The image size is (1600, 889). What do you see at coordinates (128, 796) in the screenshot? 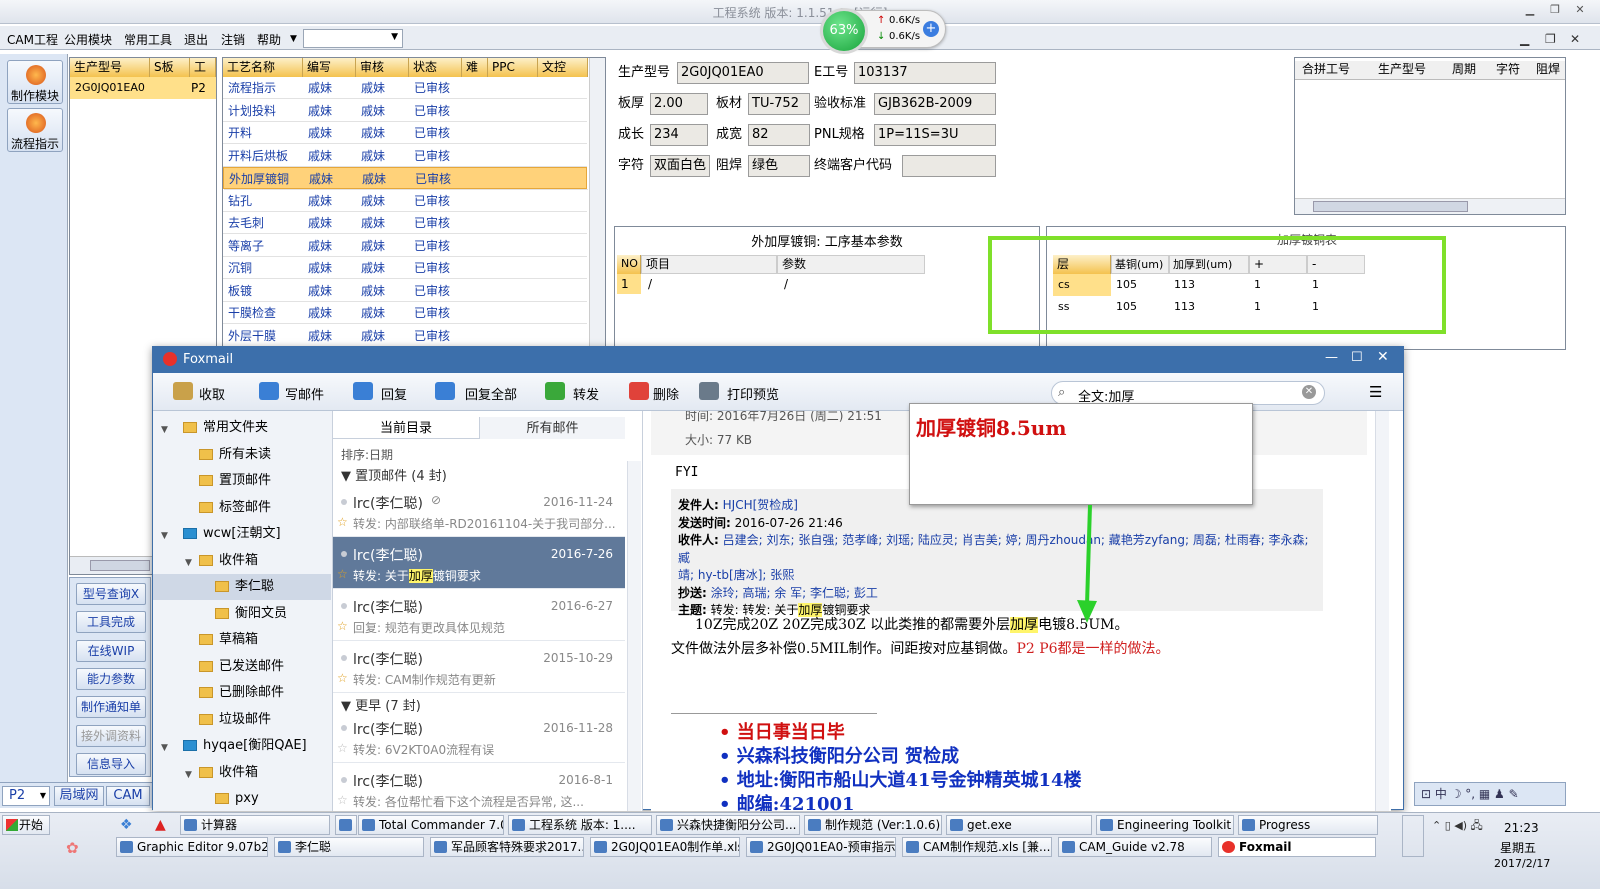
I see `cam-tab: CAM` at bounding box center [128, 796].